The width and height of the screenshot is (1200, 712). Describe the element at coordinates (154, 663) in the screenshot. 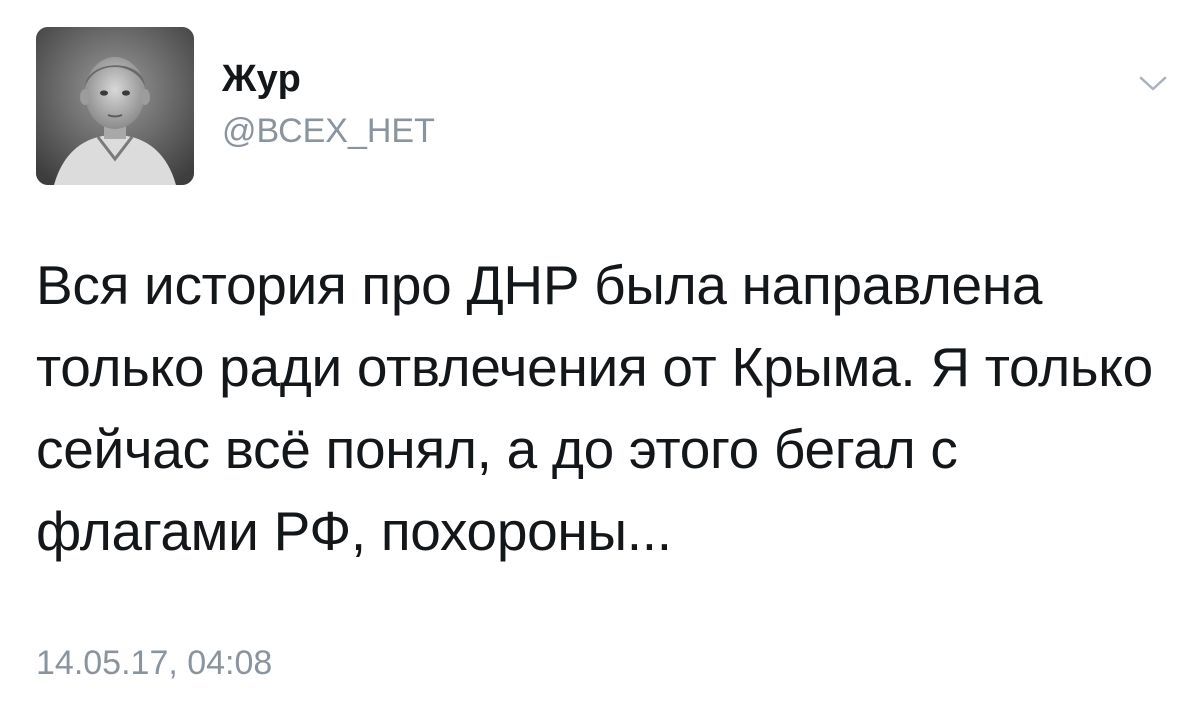

I see `tweet-timestamp: 14.05.17, 04:08` at that location.